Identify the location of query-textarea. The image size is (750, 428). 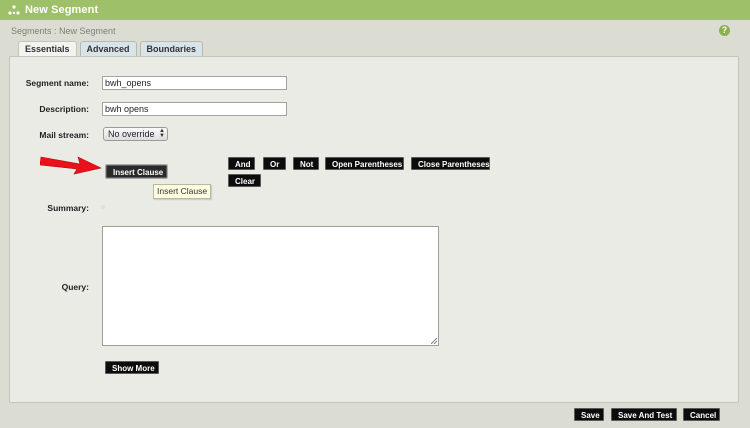
(270, 286).